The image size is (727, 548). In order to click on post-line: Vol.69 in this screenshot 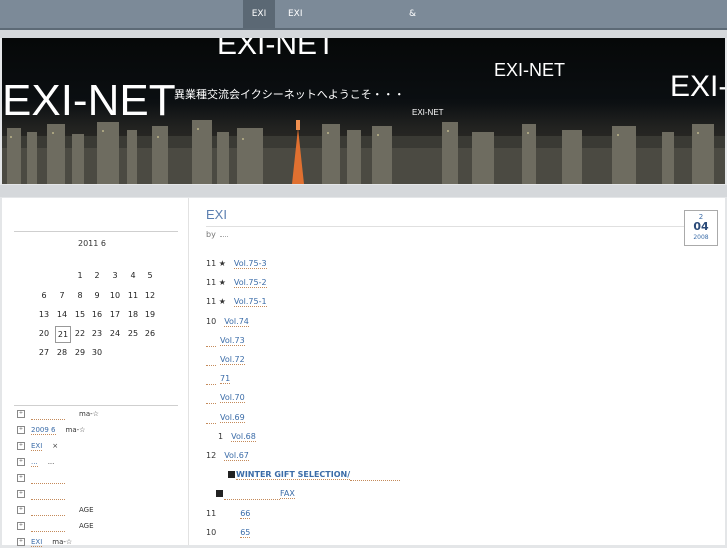, I will do `click(225, 418)`.